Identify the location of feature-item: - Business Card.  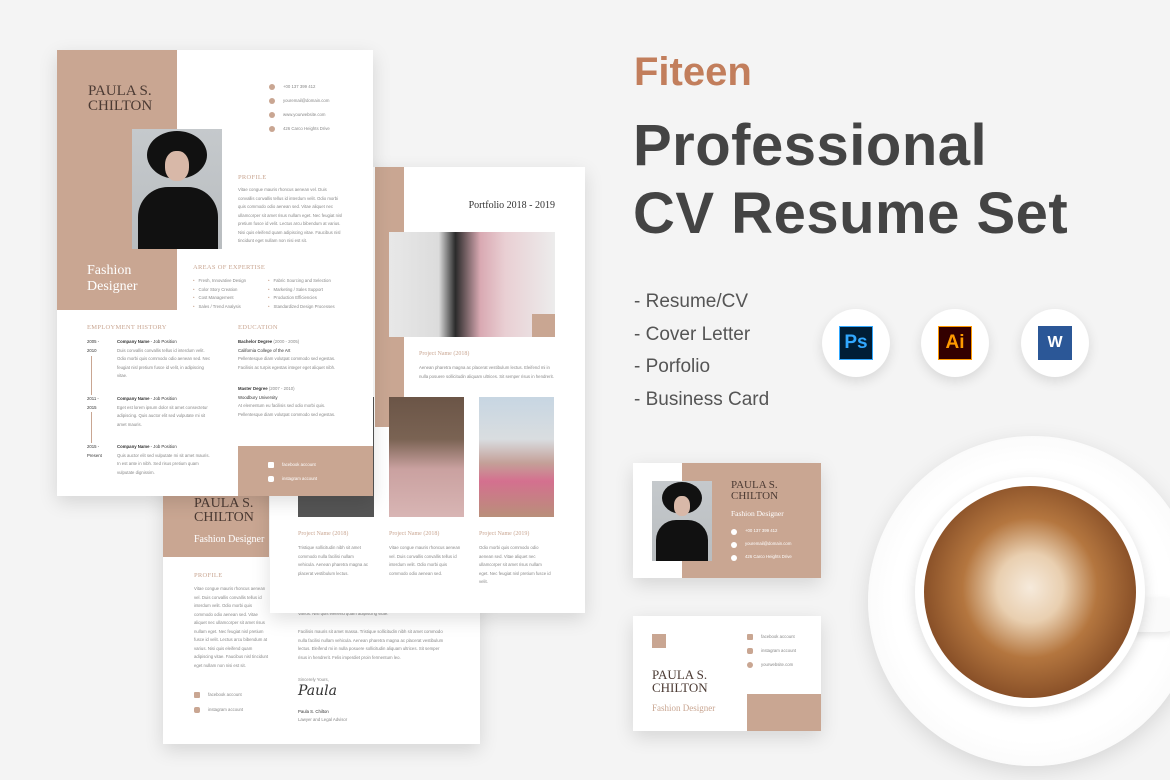
(702, 399).